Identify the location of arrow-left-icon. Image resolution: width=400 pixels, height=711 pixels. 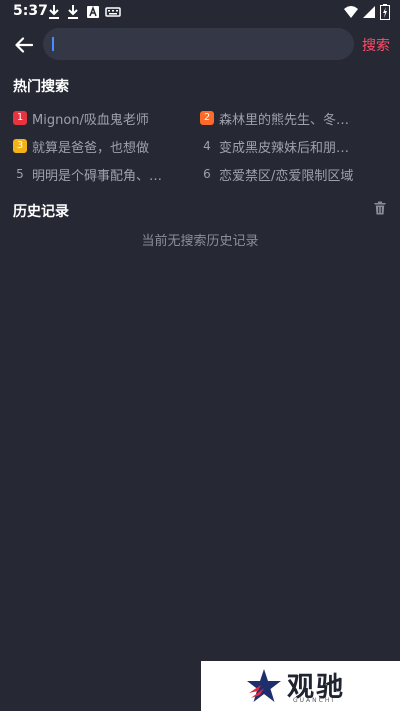
(24, 45).